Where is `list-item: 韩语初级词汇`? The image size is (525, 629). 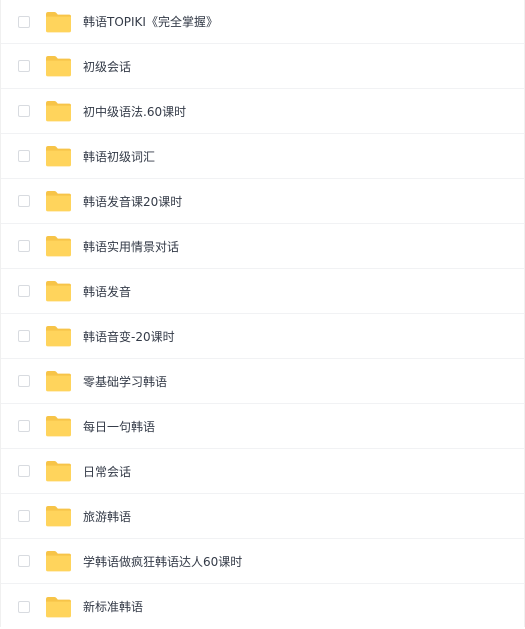 list-item: 韩语初级词汇 is located at coordinates (262, 156).